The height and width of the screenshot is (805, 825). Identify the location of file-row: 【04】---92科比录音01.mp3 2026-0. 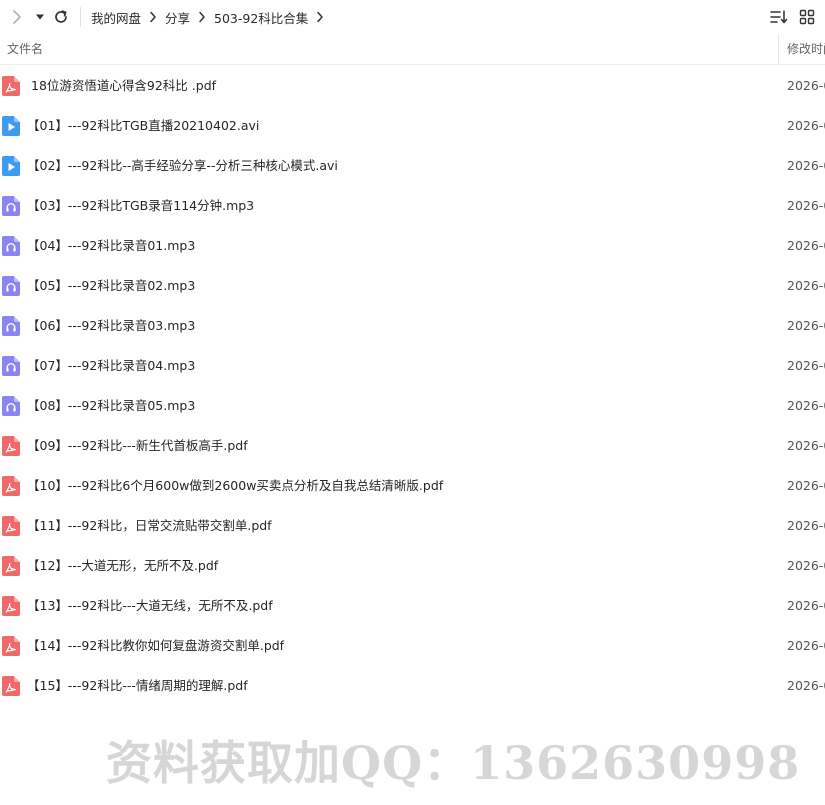
(412, 246).